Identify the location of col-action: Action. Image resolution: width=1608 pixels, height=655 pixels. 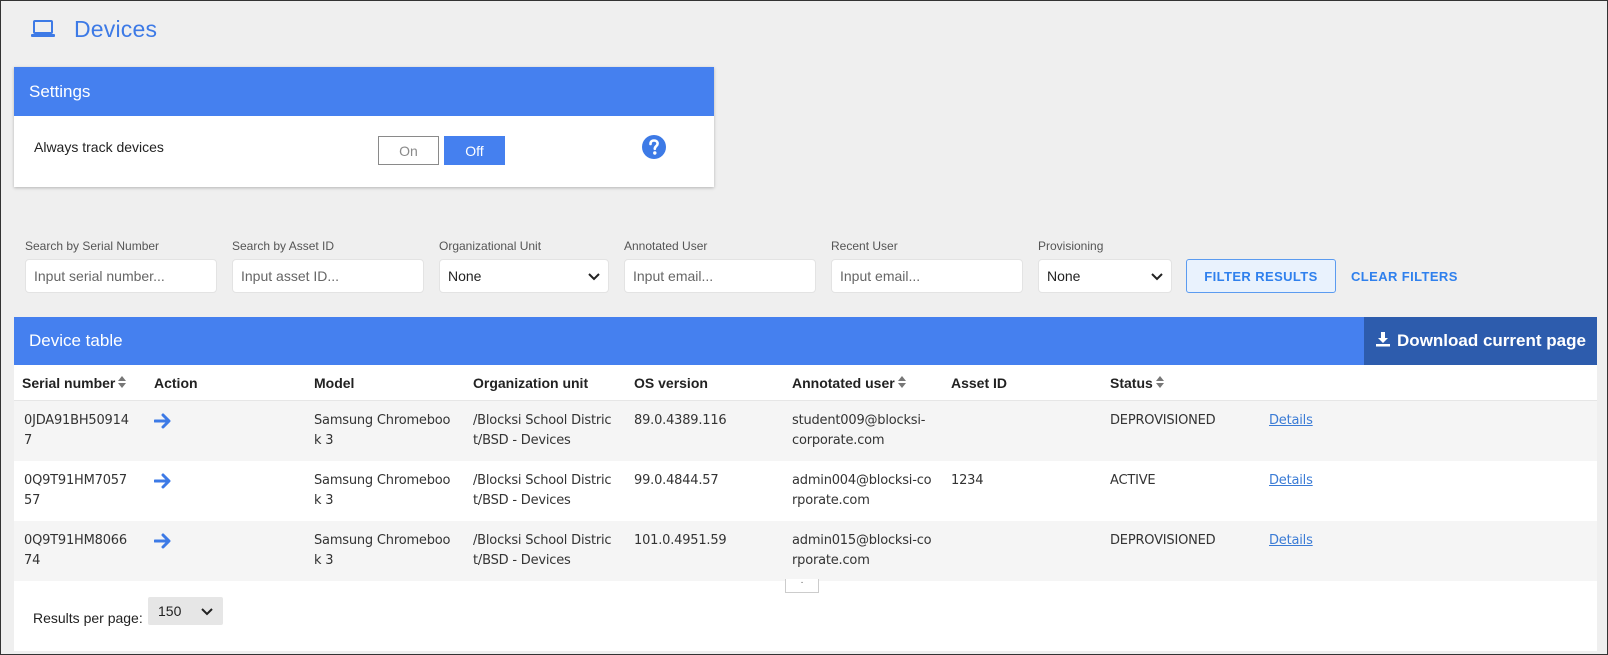
(176, 383).